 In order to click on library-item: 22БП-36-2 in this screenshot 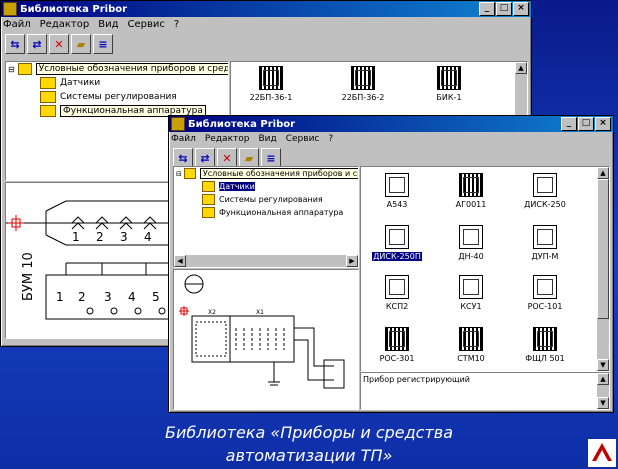, I will do `click(363, 84)`.